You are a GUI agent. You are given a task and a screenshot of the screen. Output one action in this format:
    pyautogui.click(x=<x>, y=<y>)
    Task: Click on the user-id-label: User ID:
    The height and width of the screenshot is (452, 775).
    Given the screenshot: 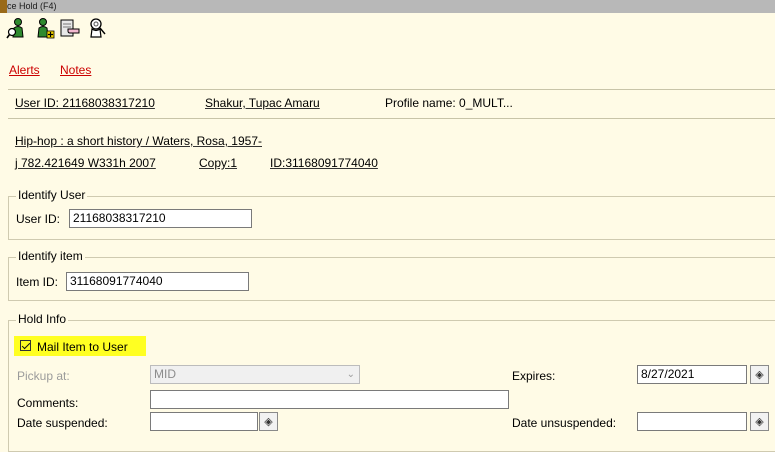 What is the action you would take?
    pyautogui.click(x=38, y=219)
    